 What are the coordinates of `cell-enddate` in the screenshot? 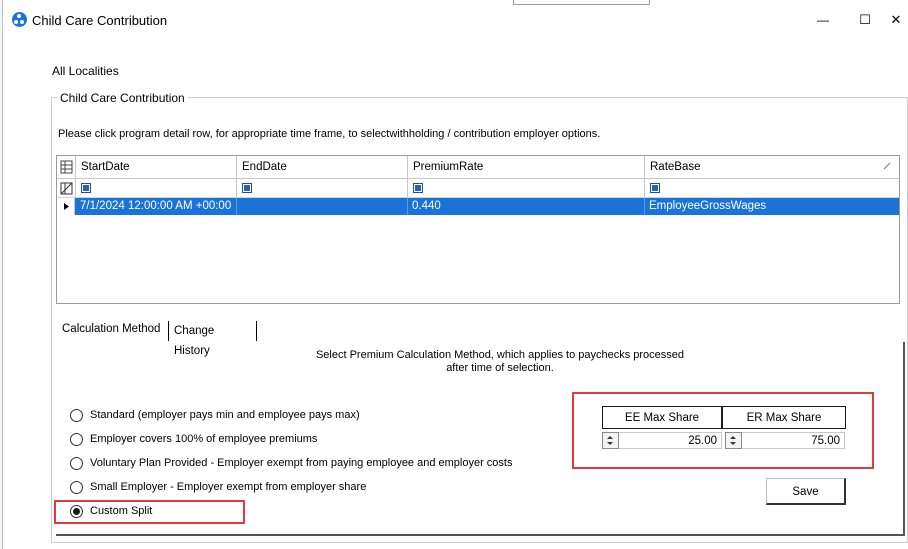 It's located at (322, 206).